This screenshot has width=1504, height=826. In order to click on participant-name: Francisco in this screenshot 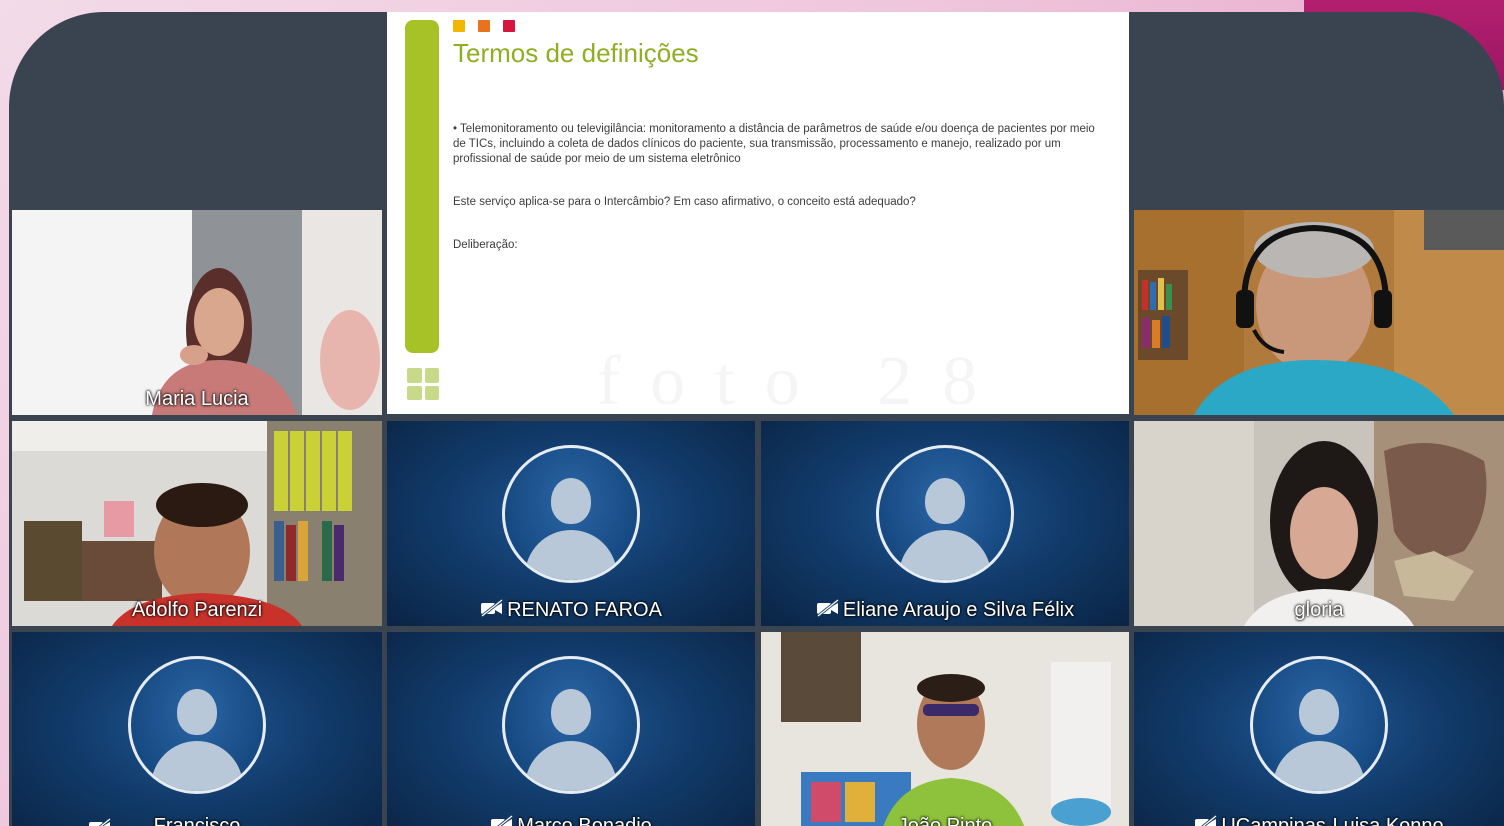, I will do `click(197, 820)`.